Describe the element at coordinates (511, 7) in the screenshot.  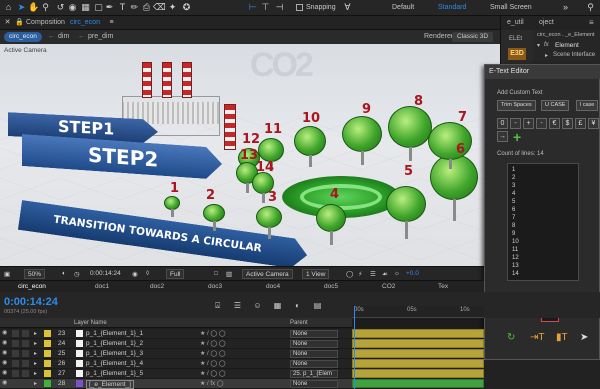
I see `workspace-small-screen: Small Screen` at that location.